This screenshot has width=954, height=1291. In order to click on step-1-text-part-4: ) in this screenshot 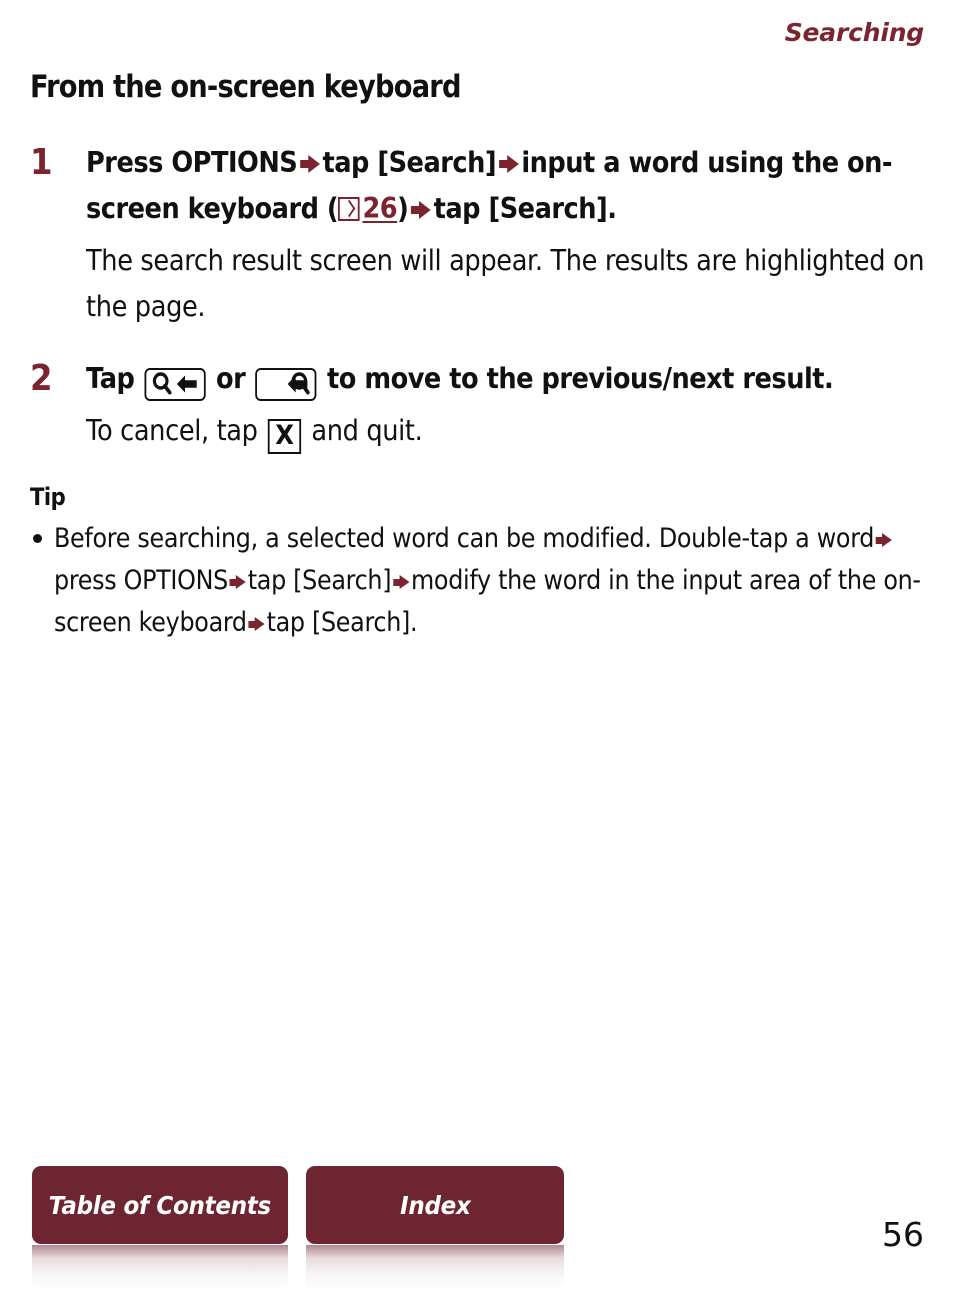, I will do `click(403, 208)`.